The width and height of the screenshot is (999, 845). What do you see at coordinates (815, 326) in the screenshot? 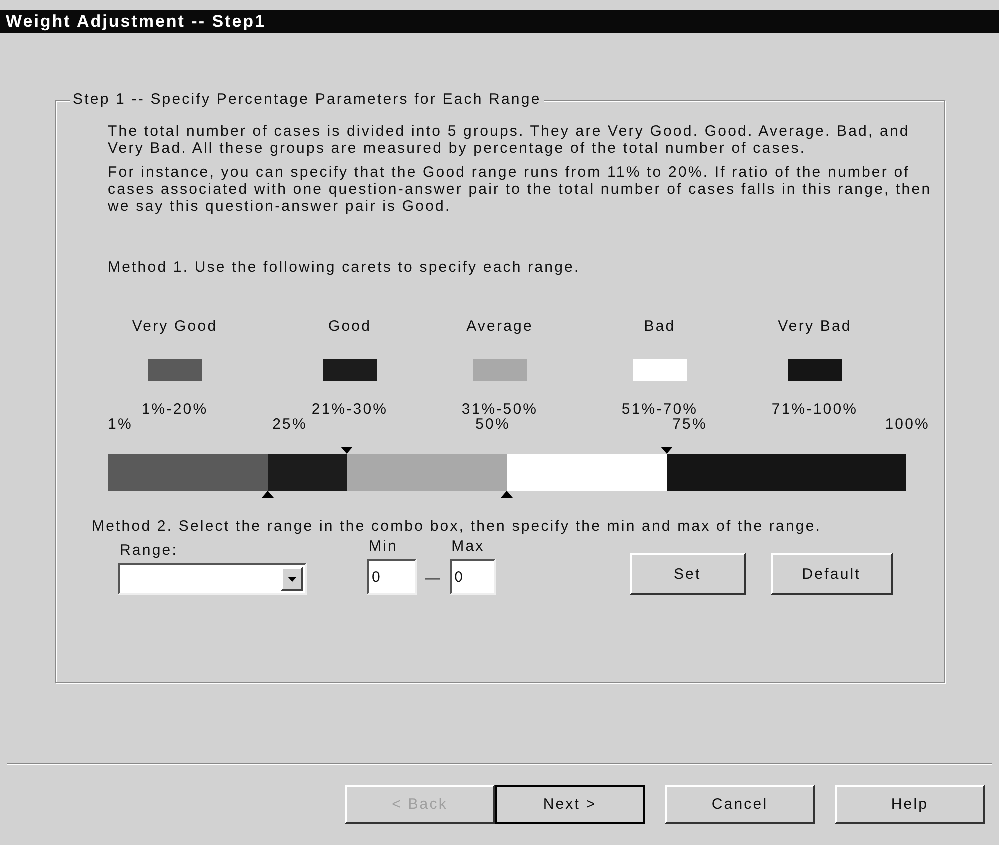
I see `range-name: Very Bad` at bounding box center [815, 326].